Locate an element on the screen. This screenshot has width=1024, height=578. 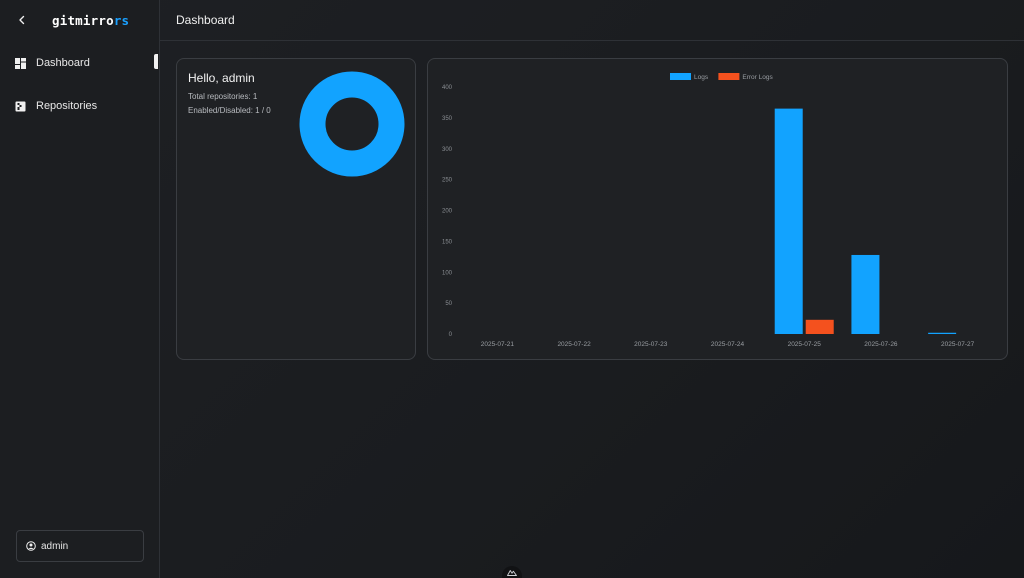
legend-label: Logs is located at coordinates (701, 77).